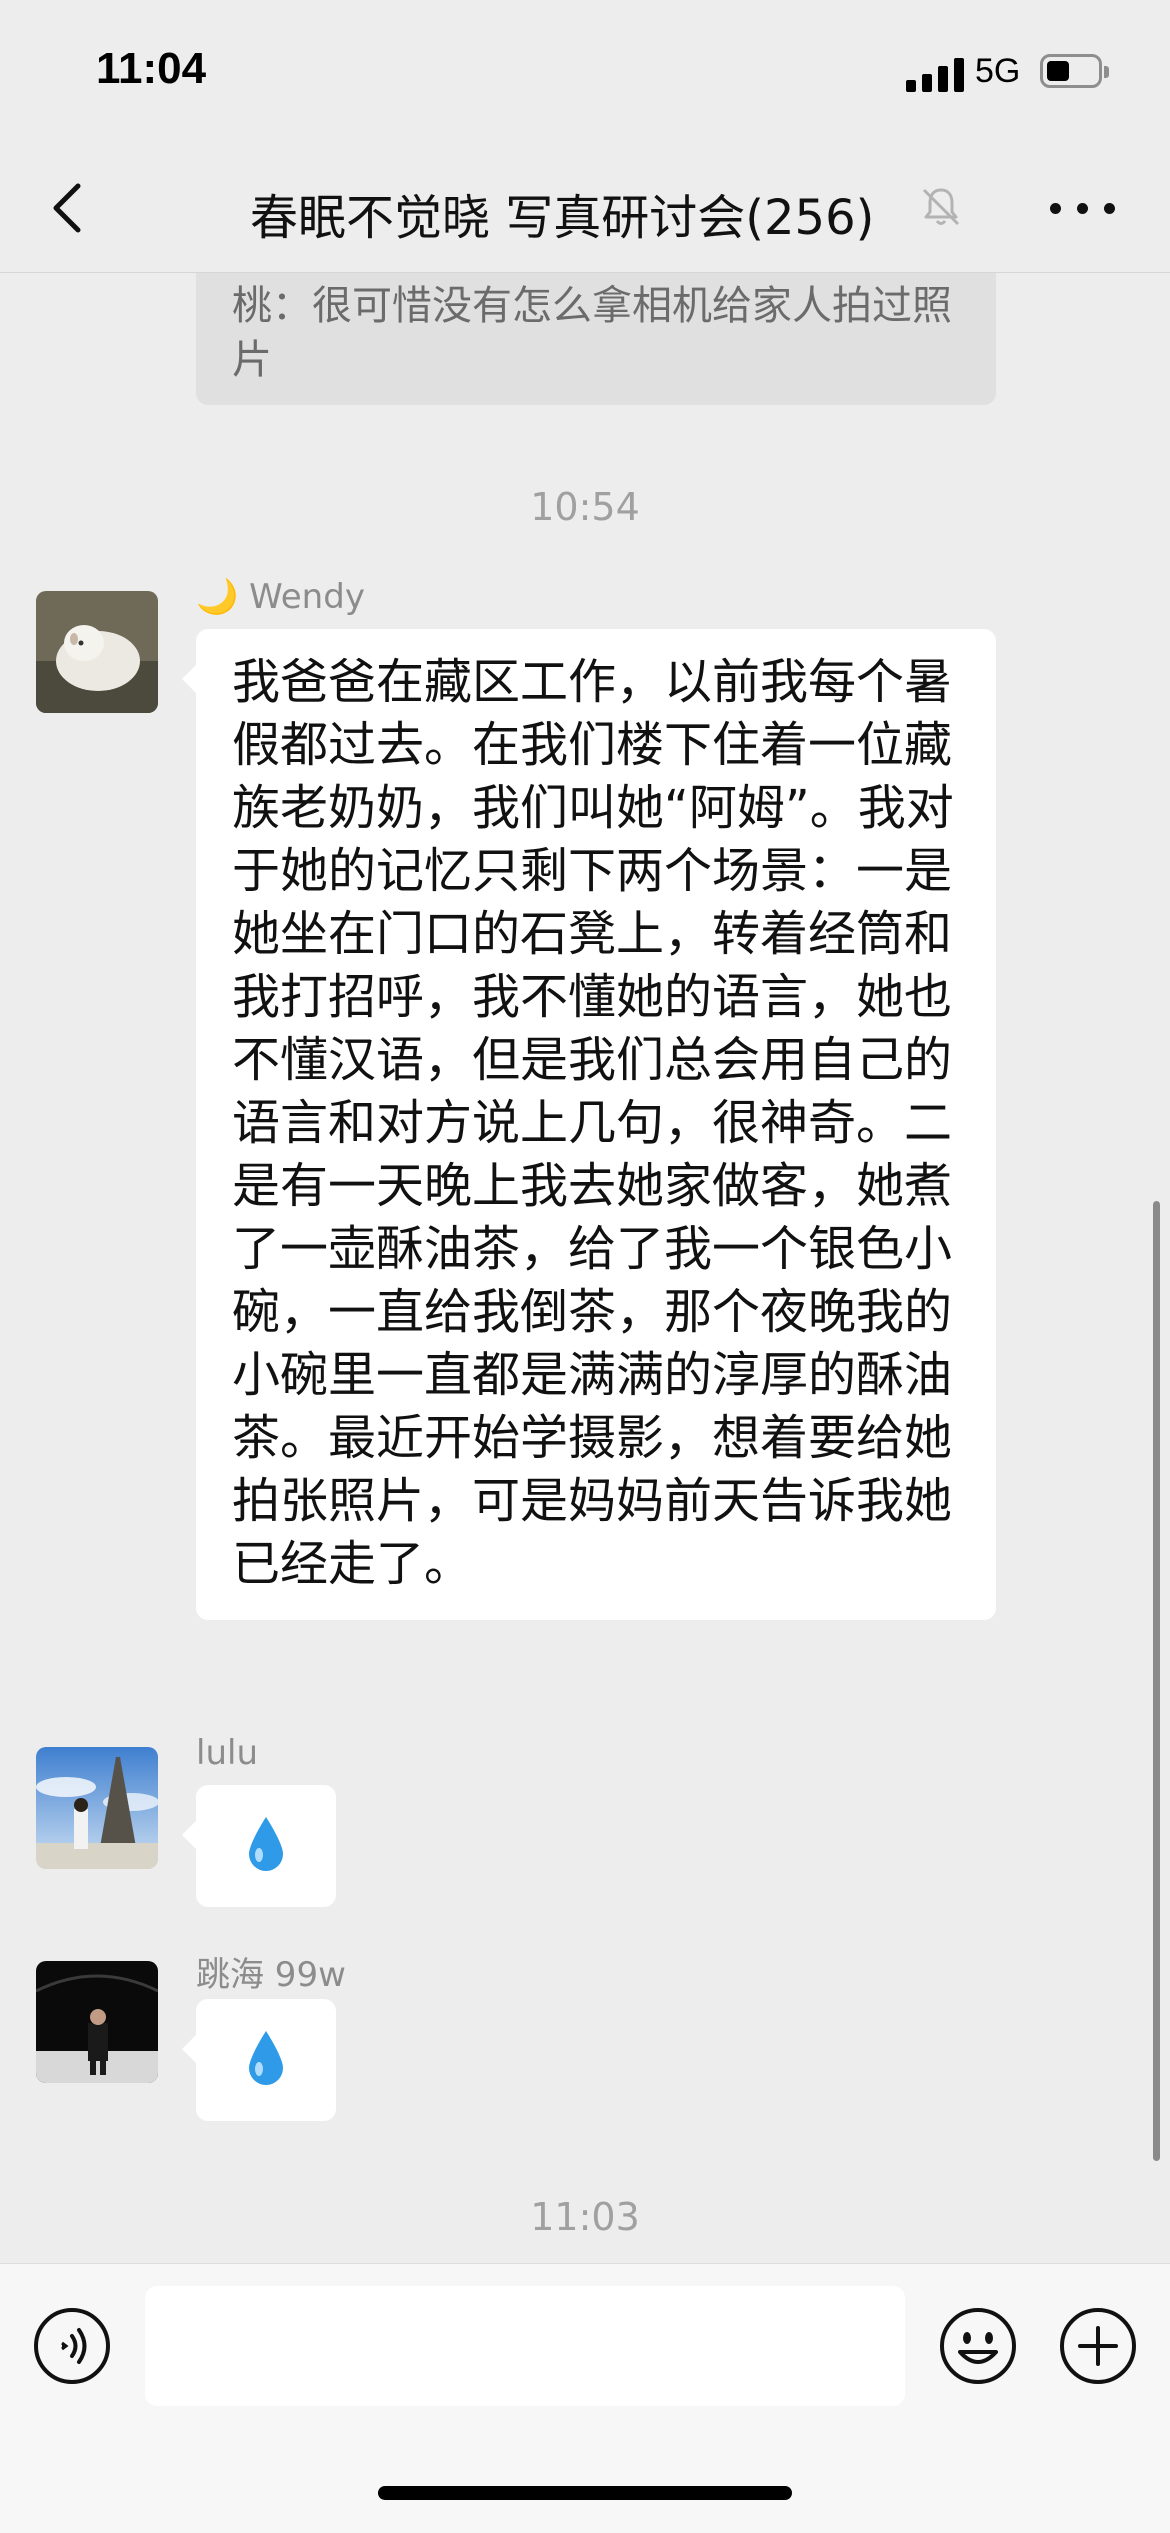 Image resolution: width=1170 pixels, height=2533 pixels. What do you see at coordinates (941, 207) in the screenshot?
I see `mute-bell-icon` at bounding box center [941, 207].